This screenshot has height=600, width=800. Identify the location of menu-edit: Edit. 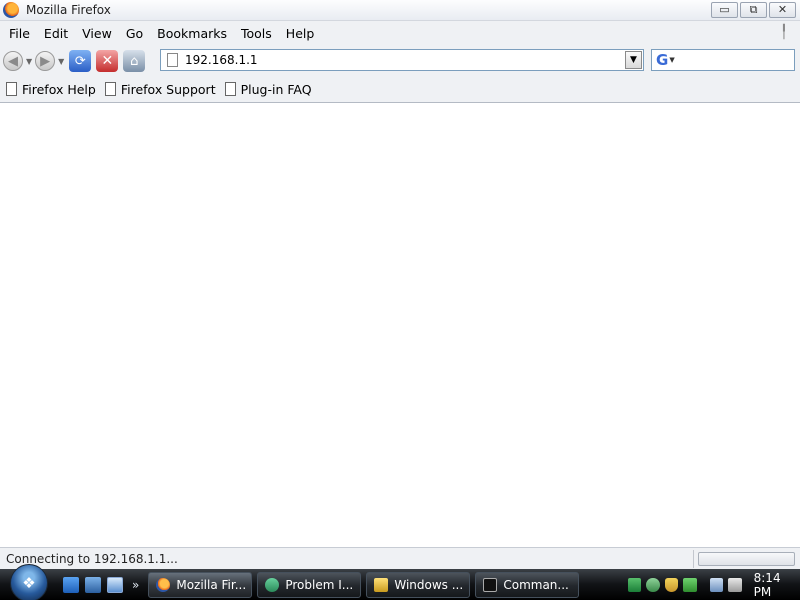
(56, 33).